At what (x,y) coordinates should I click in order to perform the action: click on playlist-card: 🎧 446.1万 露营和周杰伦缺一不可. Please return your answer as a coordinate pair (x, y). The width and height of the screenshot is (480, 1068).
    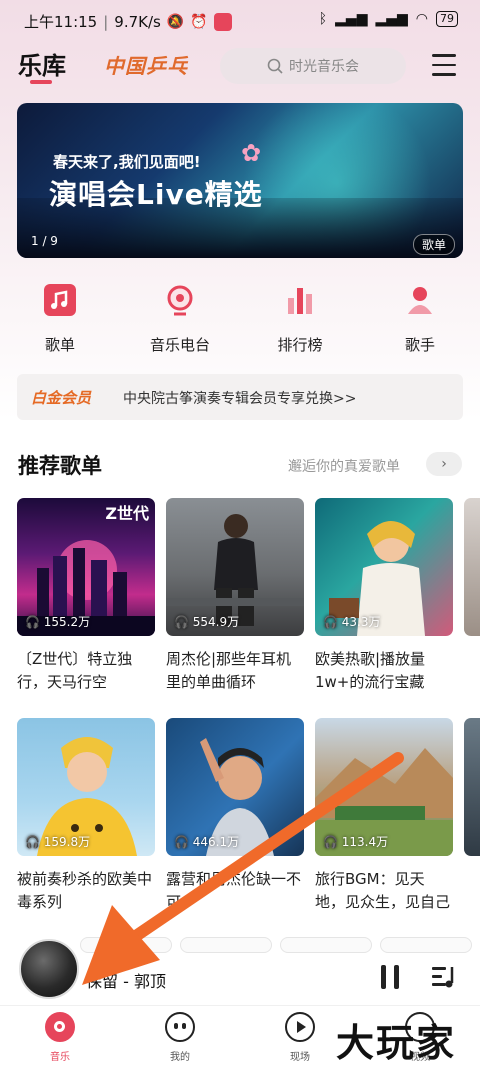
    Looking at the image, I should click on (235, 816).